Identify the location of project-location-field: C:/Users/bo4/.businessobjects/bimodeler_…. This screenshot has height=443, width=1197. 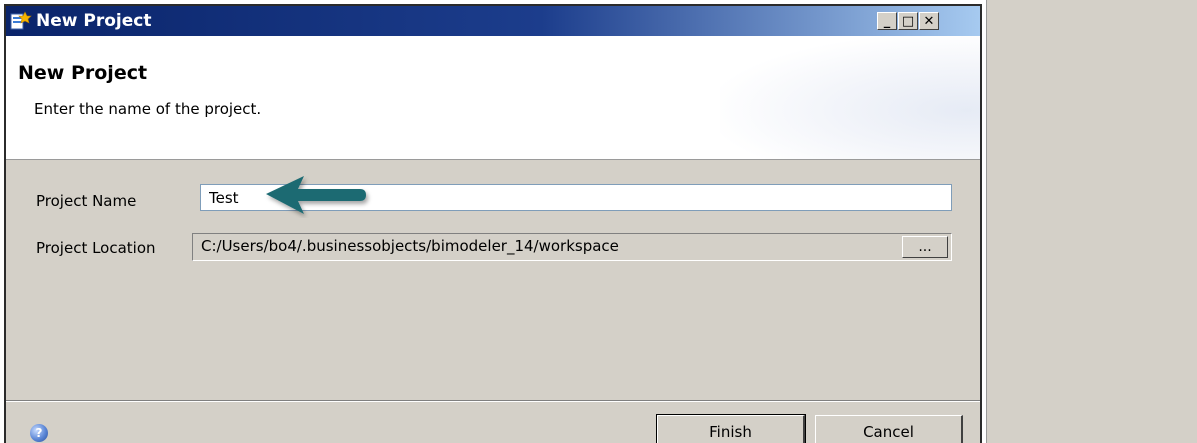
(572, 247).